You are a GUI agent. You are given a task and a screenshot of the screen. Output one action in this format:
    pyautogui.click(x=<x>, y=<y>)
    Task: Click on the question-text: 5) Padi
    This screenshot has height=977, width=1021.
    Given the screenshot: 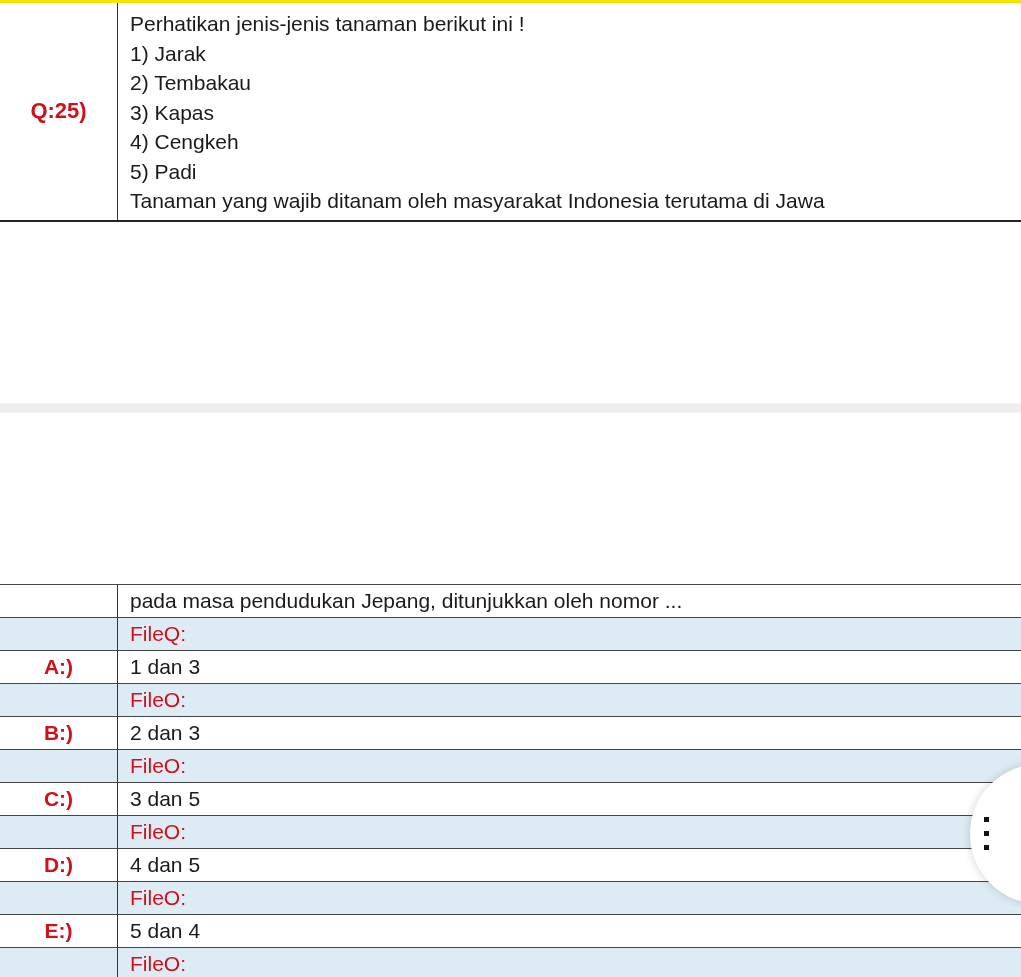 What is the action you would take?
    pyautogui.click(x=164, y=171)
    